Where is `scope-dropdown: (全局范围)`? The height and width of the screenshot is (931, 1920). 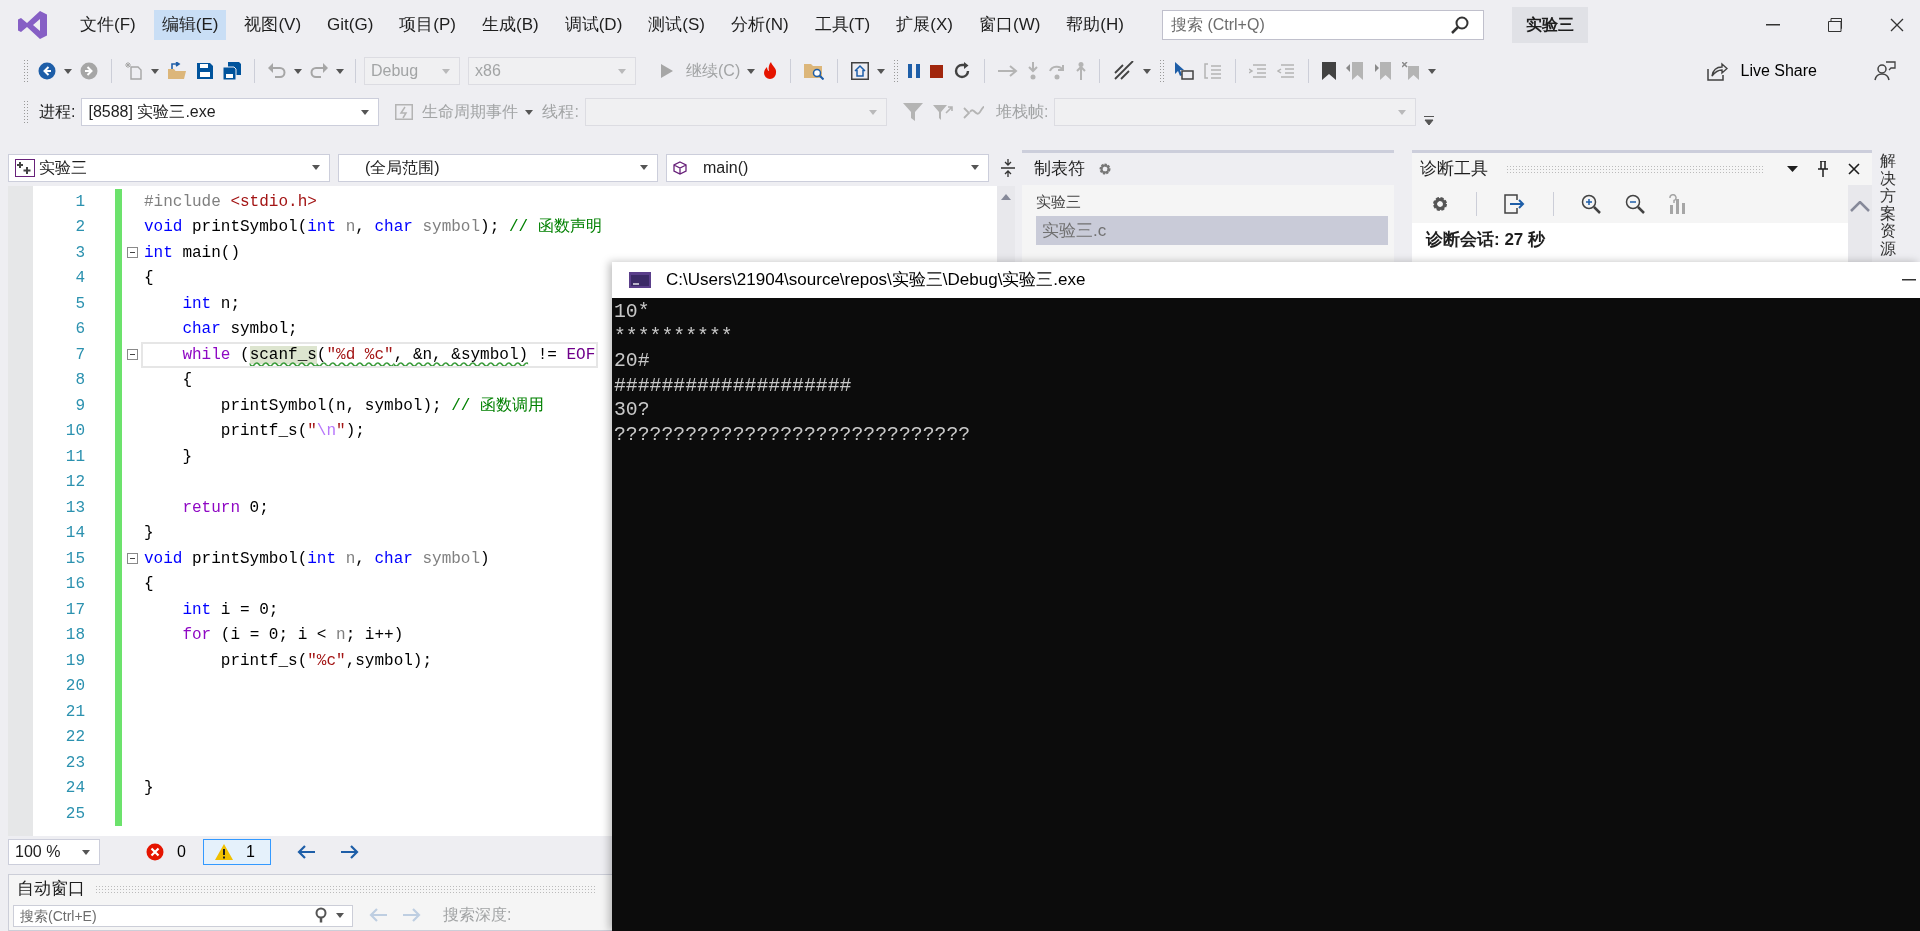 scope-dropdown: (全局范围) is located at coordinates (498, 167).